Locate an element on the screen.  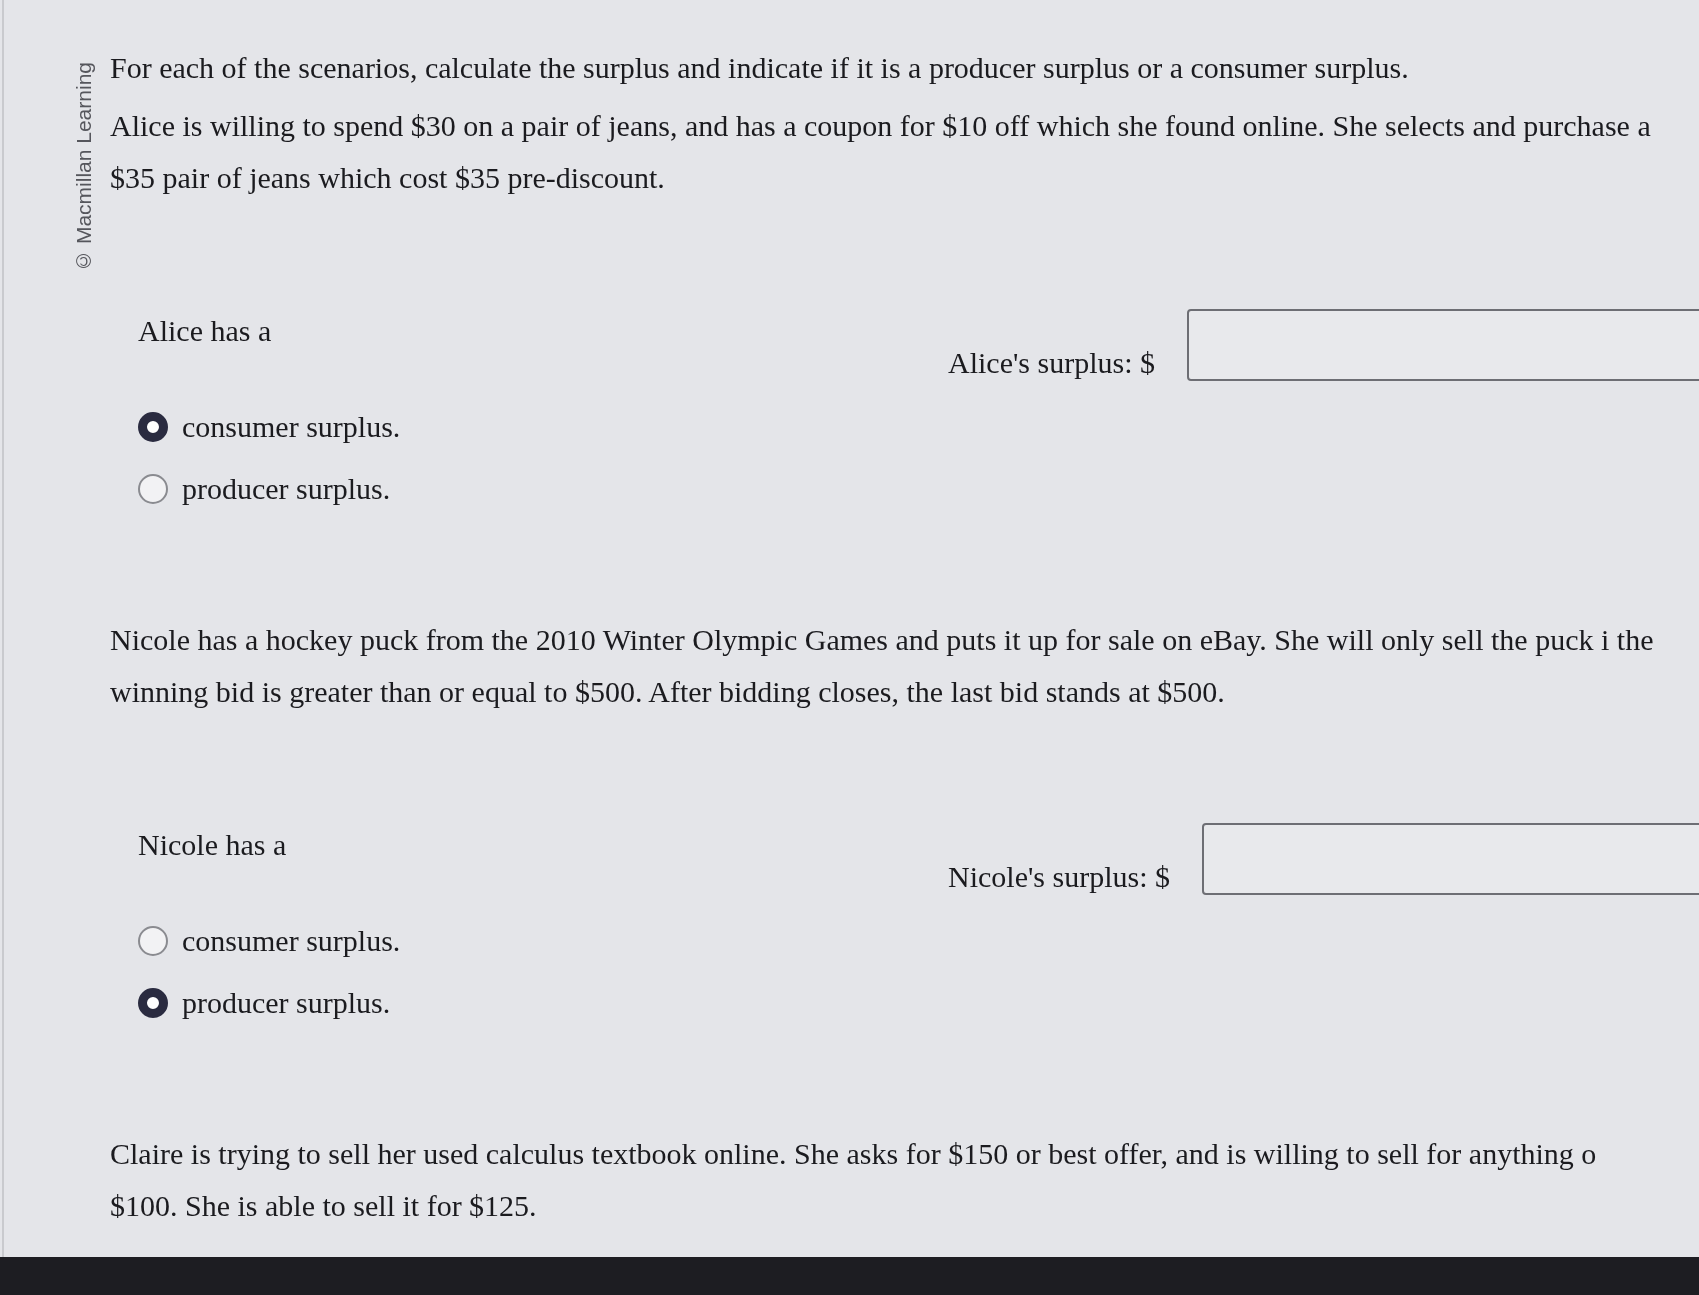
question-prompt: Nicole has a is located at coordinates (213, 845).